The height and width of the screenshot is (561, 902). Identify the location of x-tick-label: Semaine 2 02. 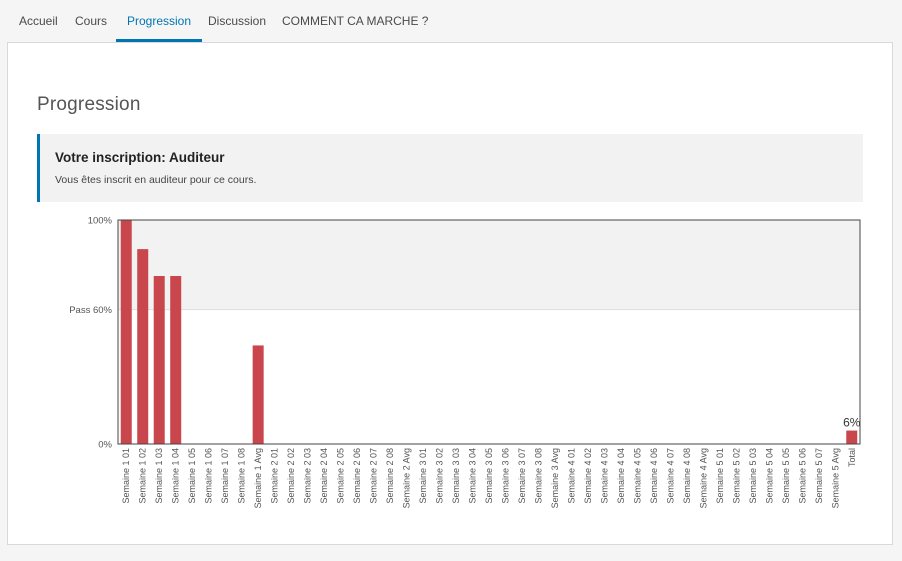
(291, 476).